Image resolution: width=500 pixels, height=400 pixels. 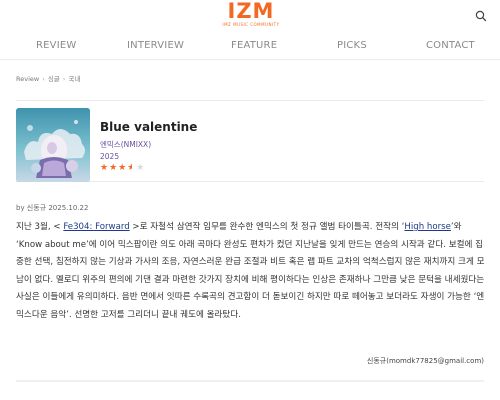 I want to click on album-cover, so click(x=53, y=145).